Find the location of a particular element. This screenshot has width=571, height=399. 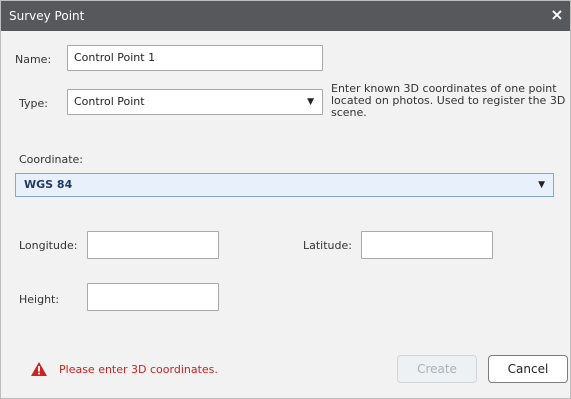

coordinate-select: WGS 84 ▼ is located at coordinates (284, 185).